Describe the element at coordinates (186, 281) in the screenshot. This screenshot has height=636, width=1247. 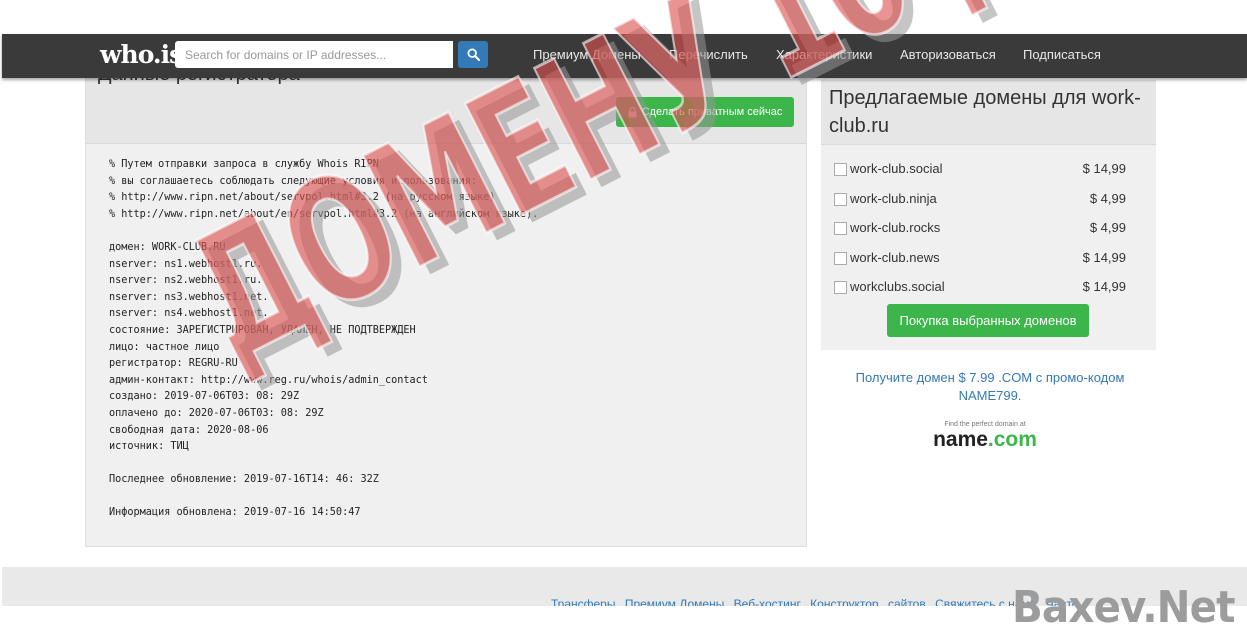
I see `whois-line: nserver: ns2.webhost1.ru.` at that location.